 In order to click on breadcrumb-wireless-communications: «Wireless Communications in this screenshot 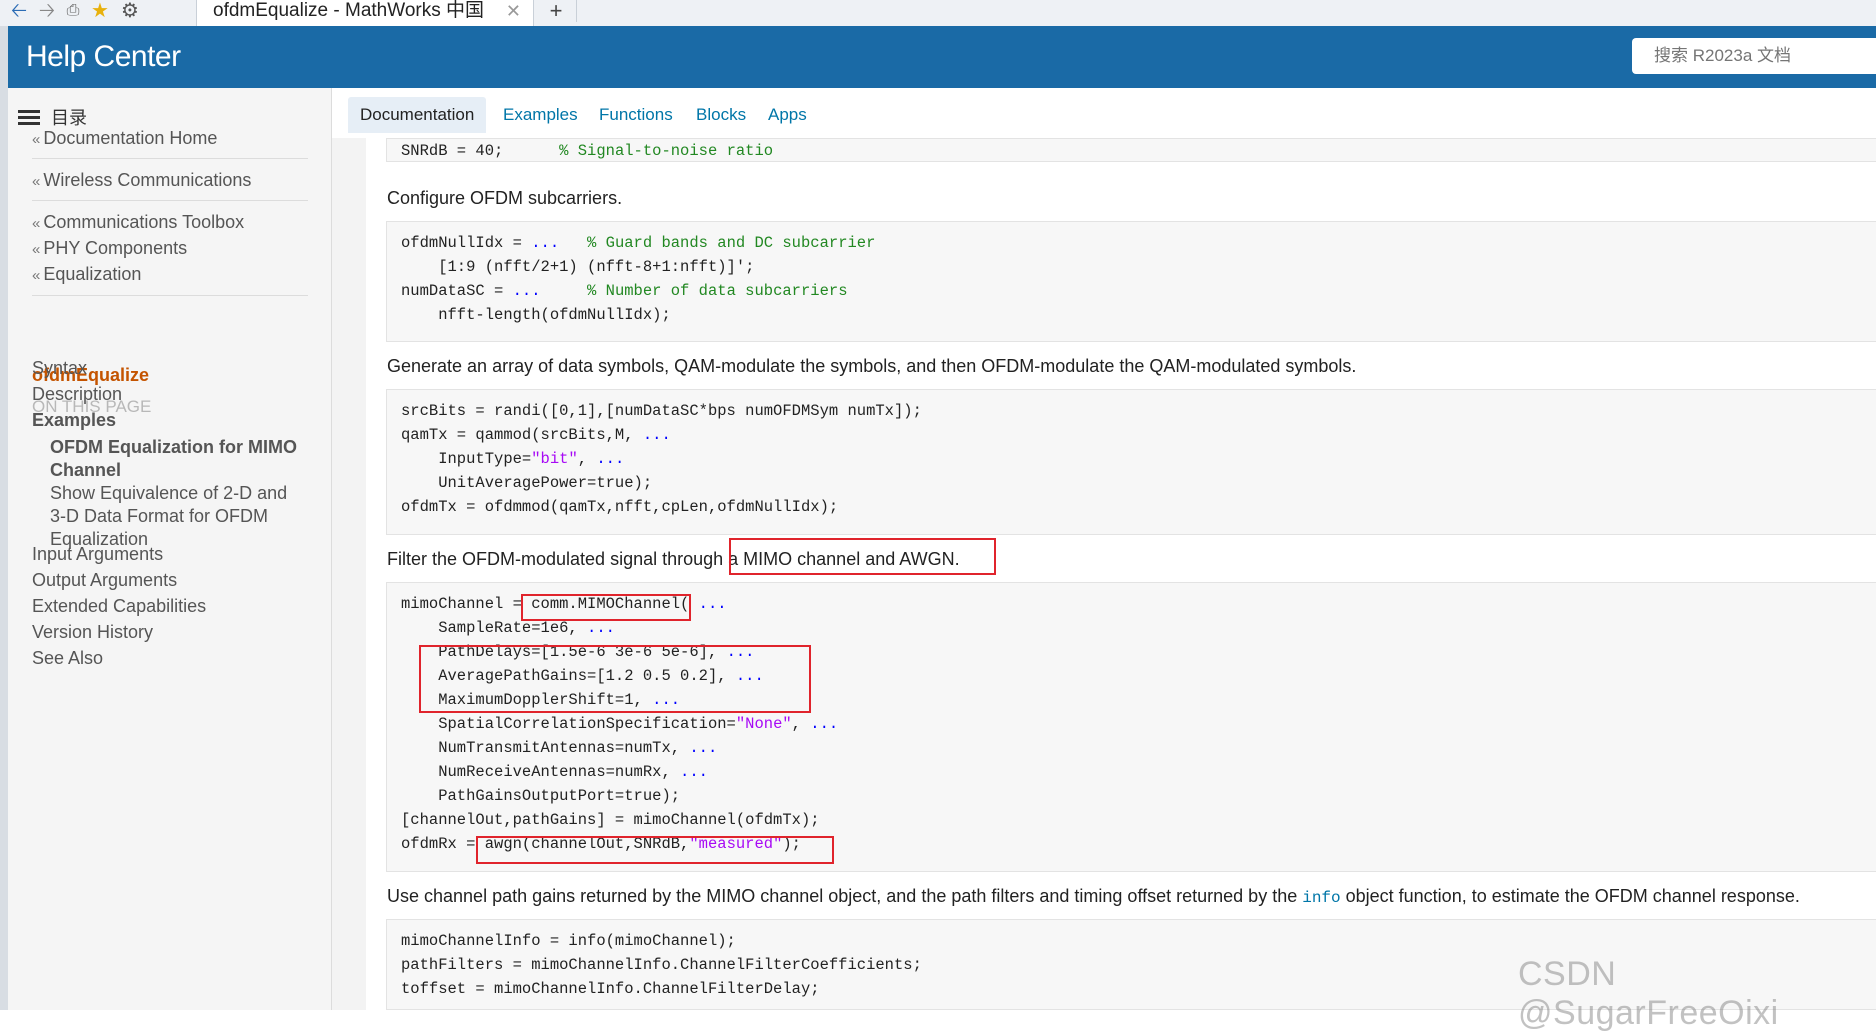, I will do `click(141, 180)`.